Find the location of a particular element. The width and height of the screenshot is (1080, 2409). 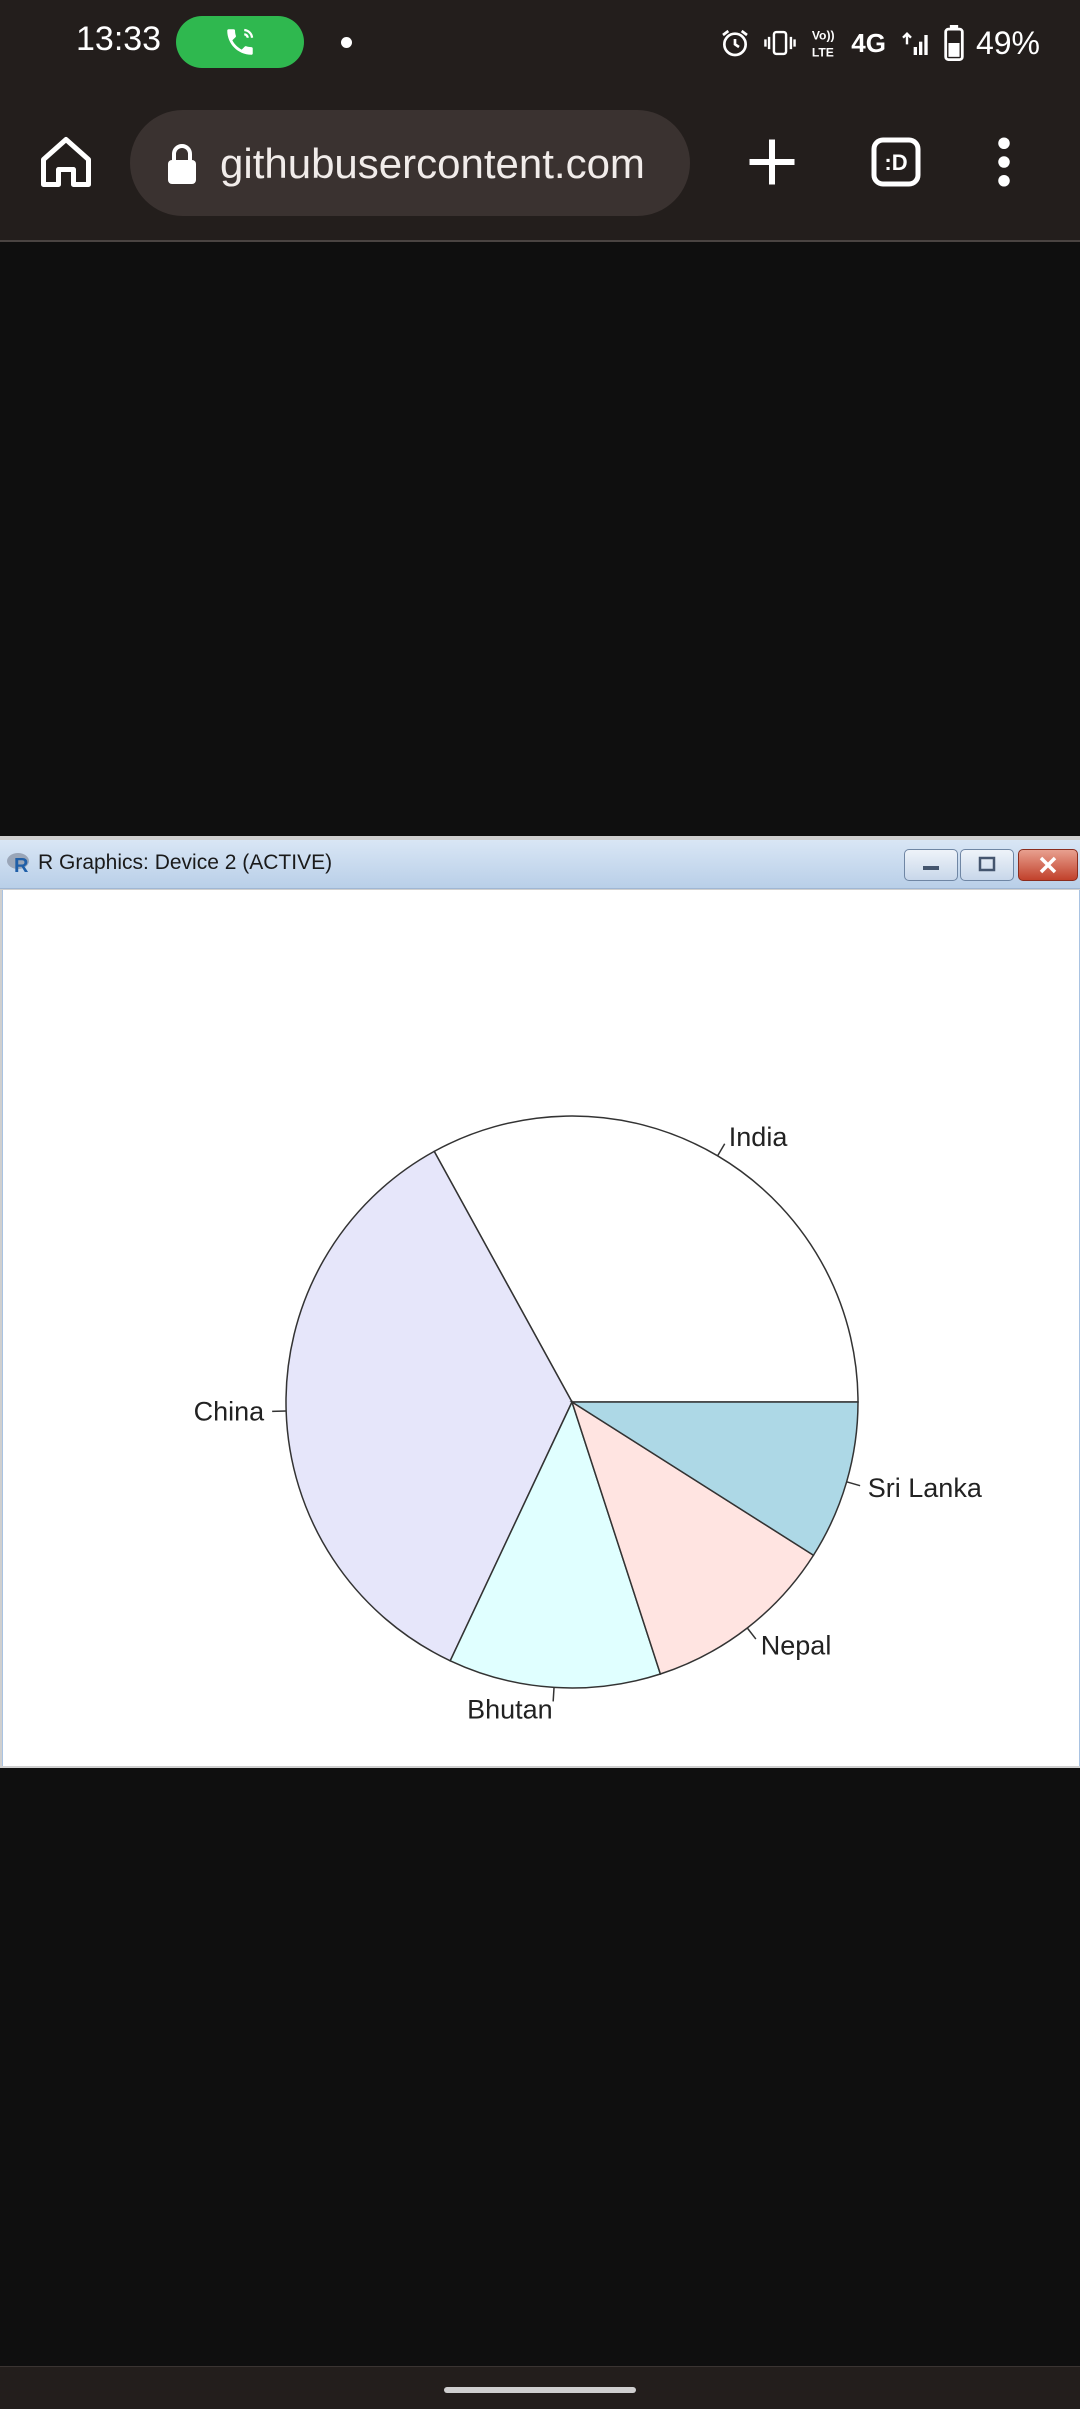

maximize-button is located at coordinates (987, 865).